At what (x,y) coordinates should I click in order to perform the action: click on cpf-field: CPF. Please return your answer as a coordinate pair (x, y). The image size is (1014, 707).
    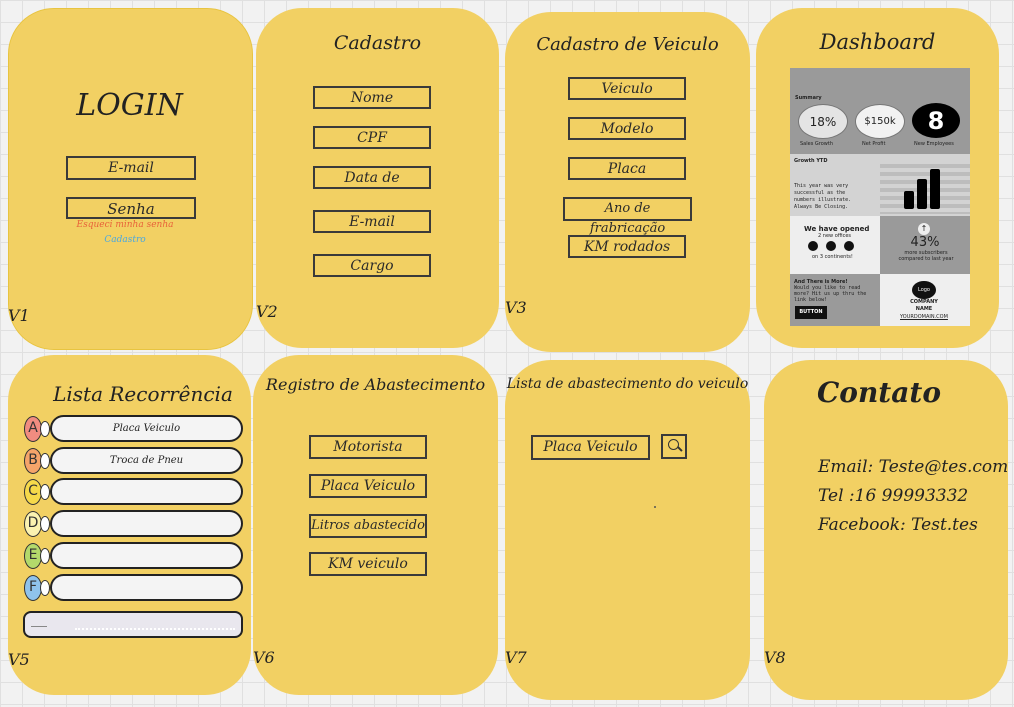
    Looking at the image, I should click on (372, 137).